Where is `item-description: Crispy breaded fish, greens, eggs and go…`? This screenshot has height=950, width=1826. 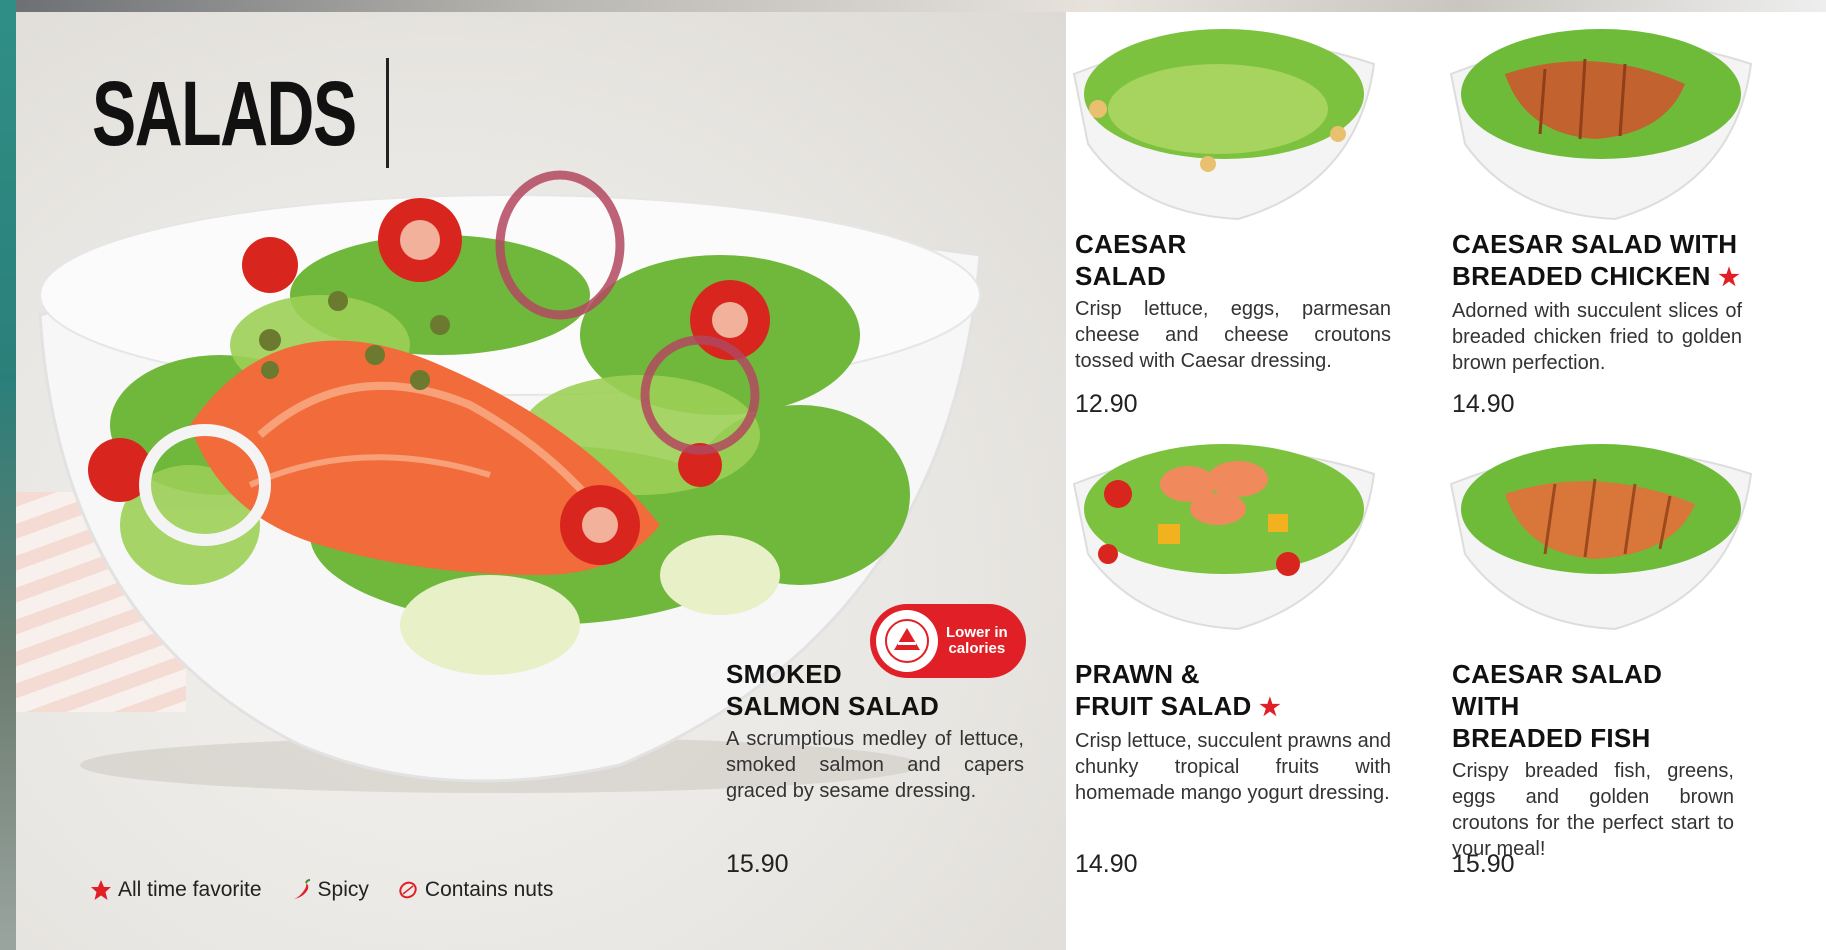 item-description: Crispy breaded fish, greens, eggs and go… is located at coordinates (1593, 810).